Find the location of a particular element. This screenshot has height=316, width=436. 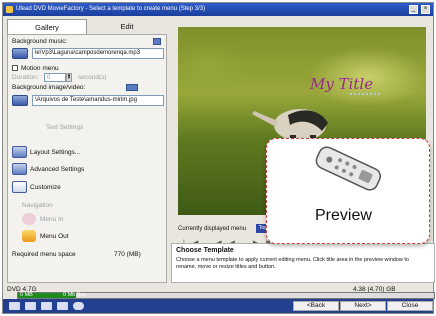

bottom-toolbar: <Back Next> Close is located at coordinates (218, 306).